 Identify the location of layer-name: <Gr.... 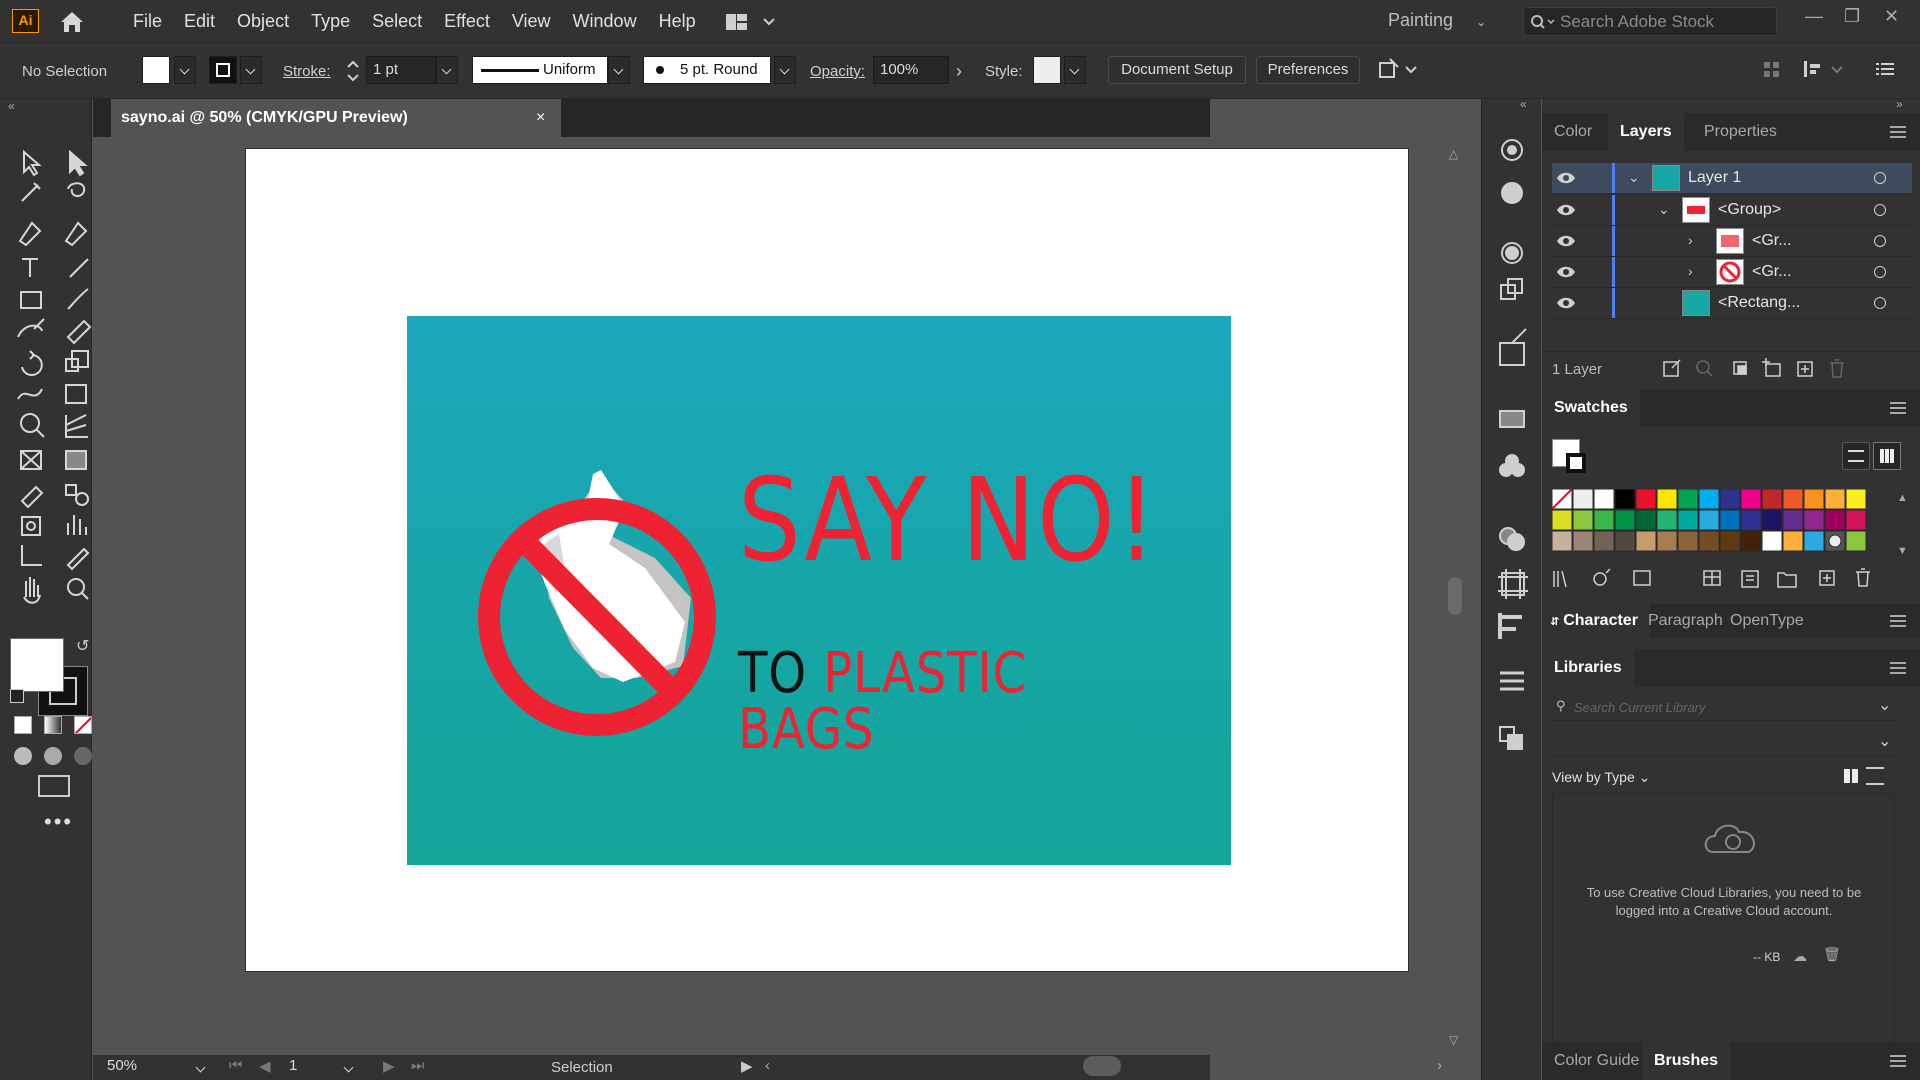
(1772, 272).